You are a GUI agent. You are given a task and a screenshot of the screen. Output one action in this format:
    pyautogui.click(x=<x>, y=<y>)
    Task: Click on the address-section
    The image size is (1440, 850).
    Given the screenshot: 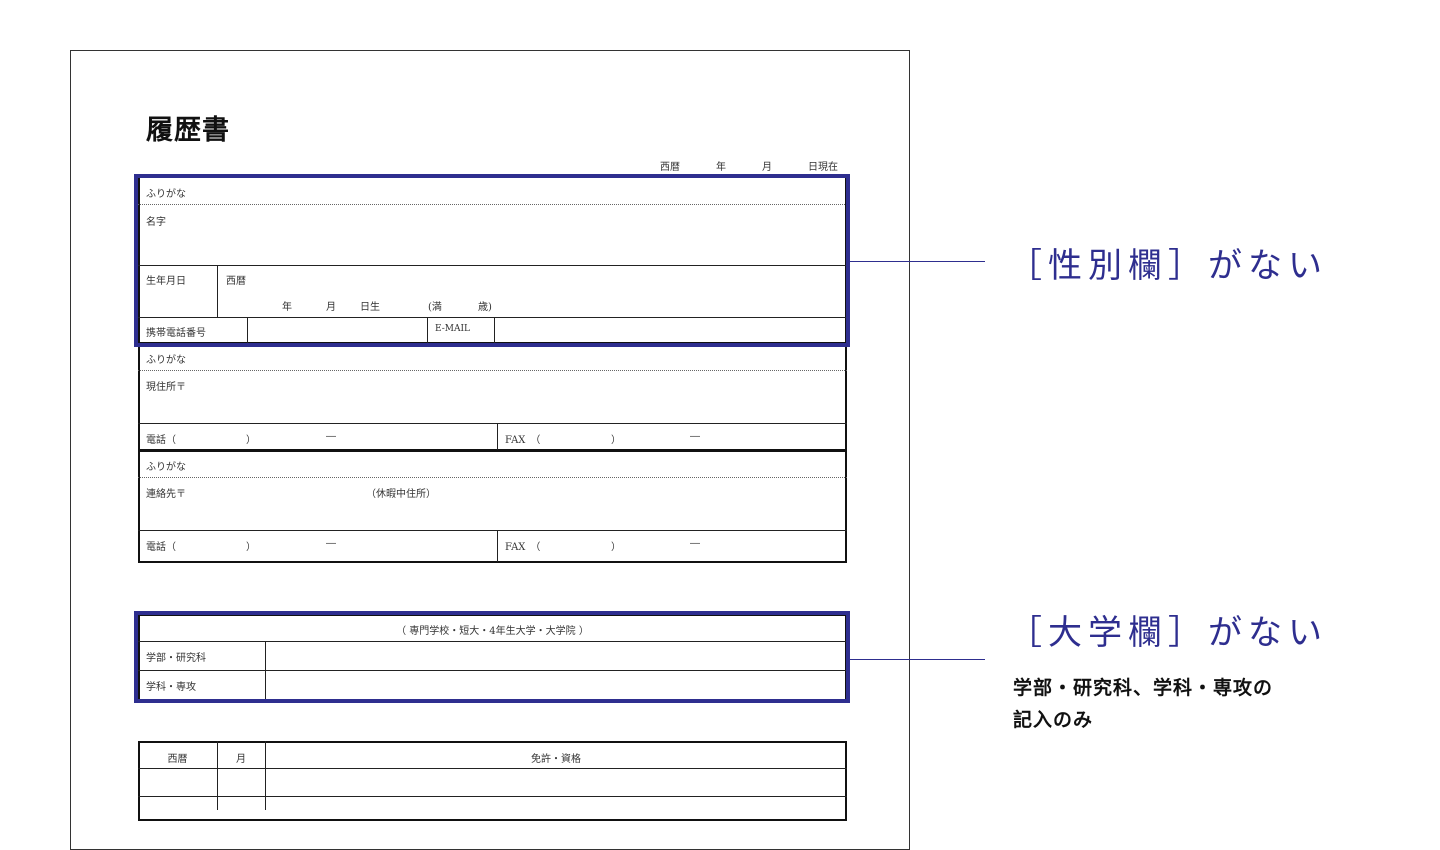 What is the action you would take?
    pyautogui.click(x=492, y=397)
    